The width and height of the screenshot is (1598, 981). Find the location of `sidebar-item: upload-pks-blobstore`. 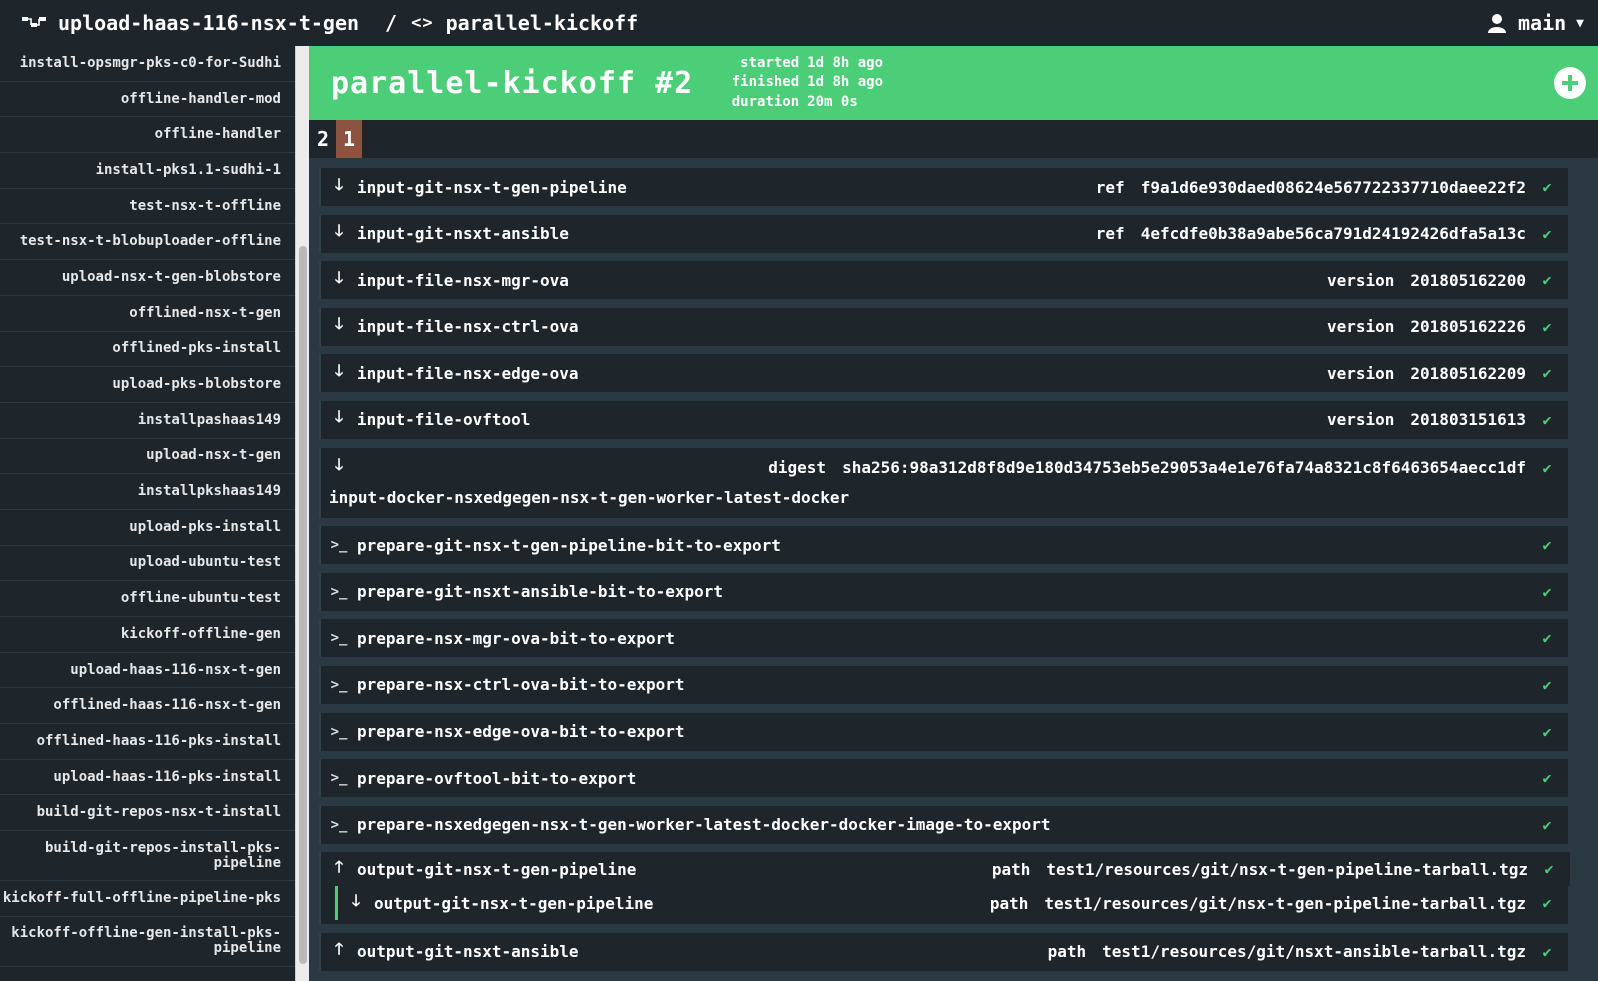

sidebar-item: upload-pks-blobstore is located at coordinates (147, 385).